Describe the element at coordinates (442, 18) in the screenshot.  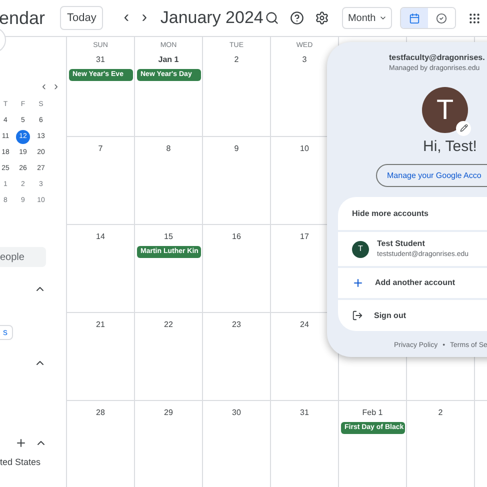
I see `check-circle-icon` at that location.